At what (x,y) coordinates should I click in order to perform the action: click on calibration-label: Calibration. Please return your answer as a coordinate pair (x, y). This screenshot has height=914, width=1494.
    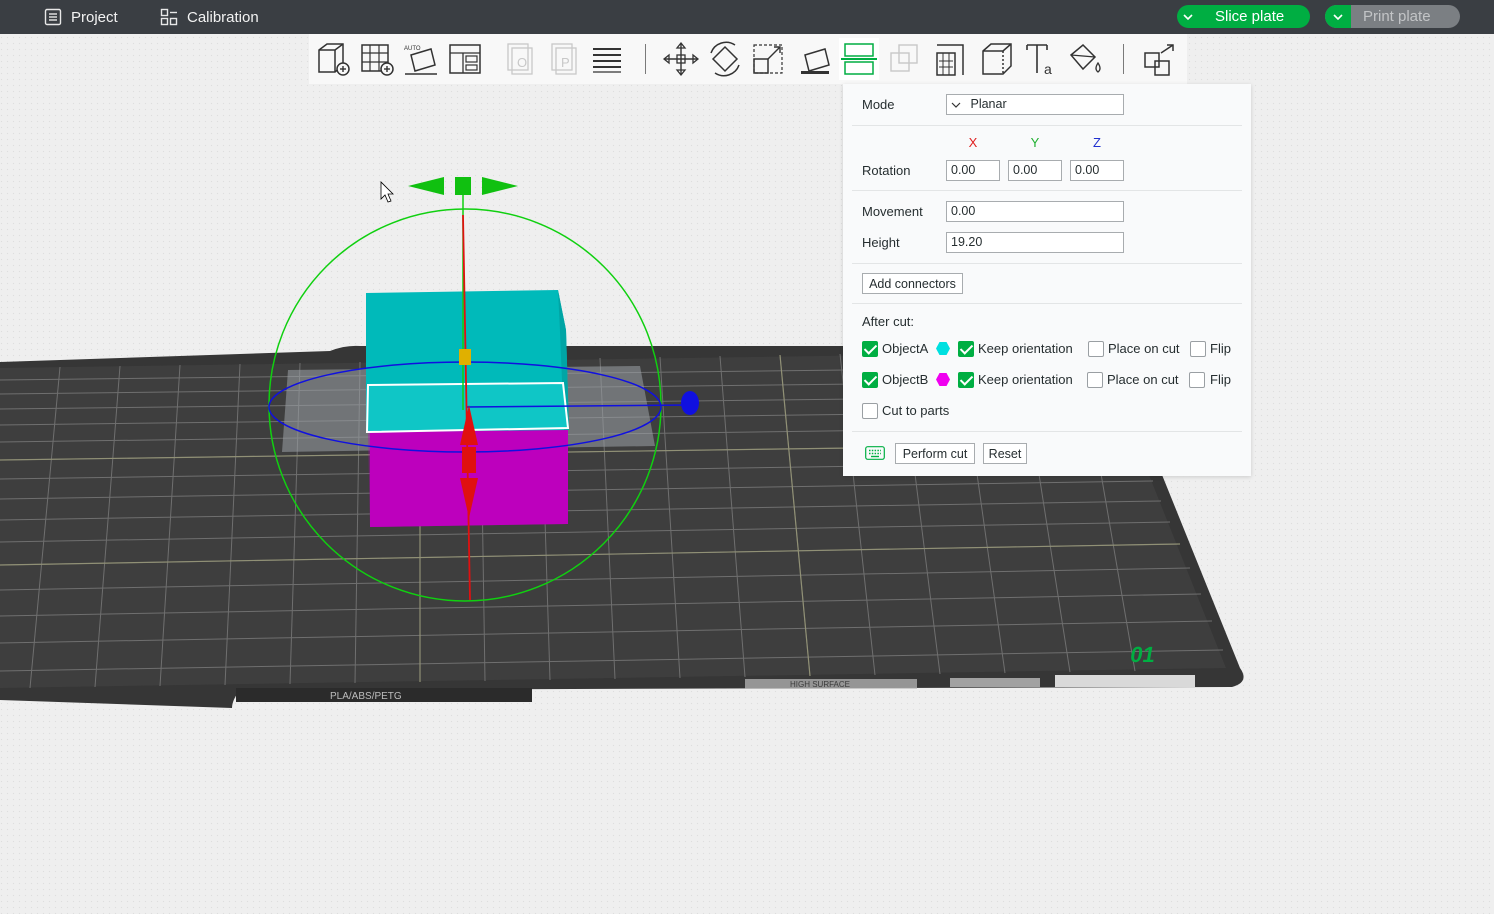
    Looking at the image, I should click on (223, 17).